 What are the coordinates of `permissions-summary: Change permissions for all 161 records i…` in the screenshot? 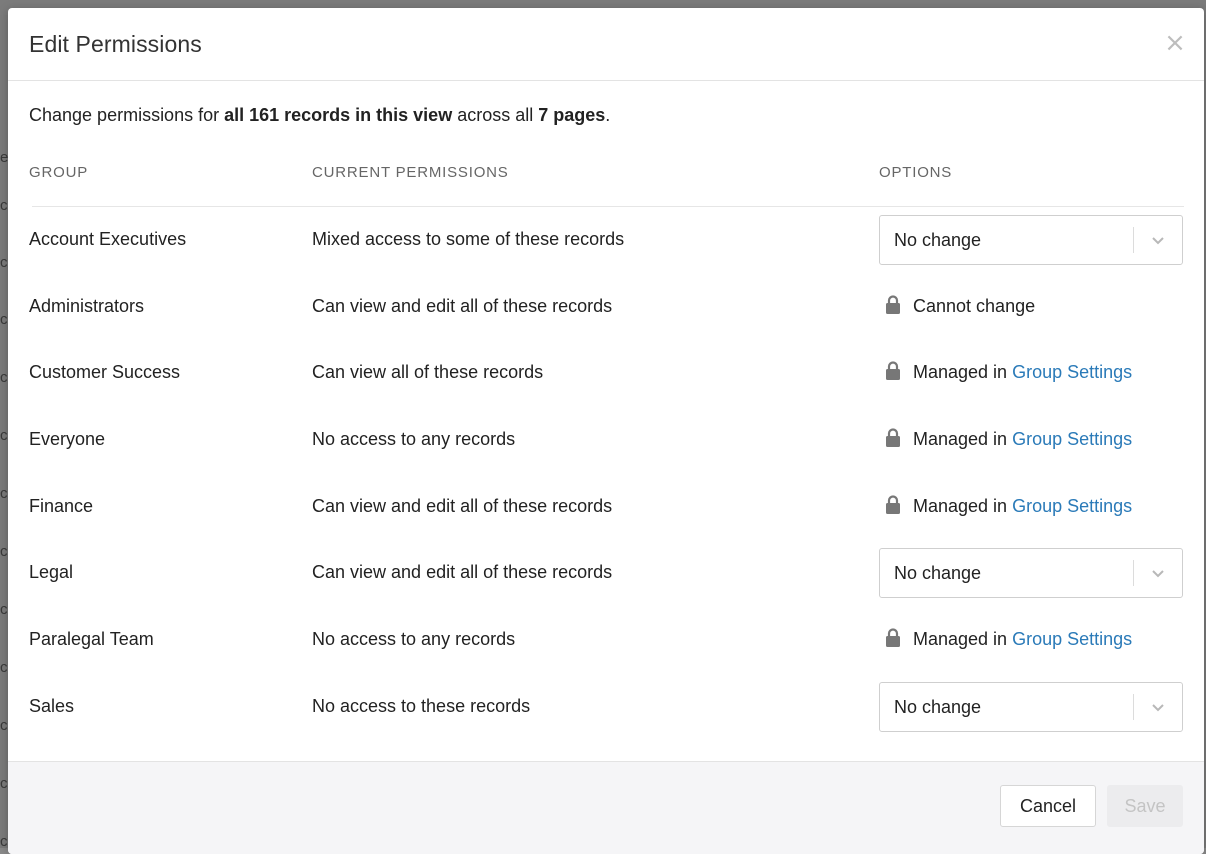 It's located at (319, 115).